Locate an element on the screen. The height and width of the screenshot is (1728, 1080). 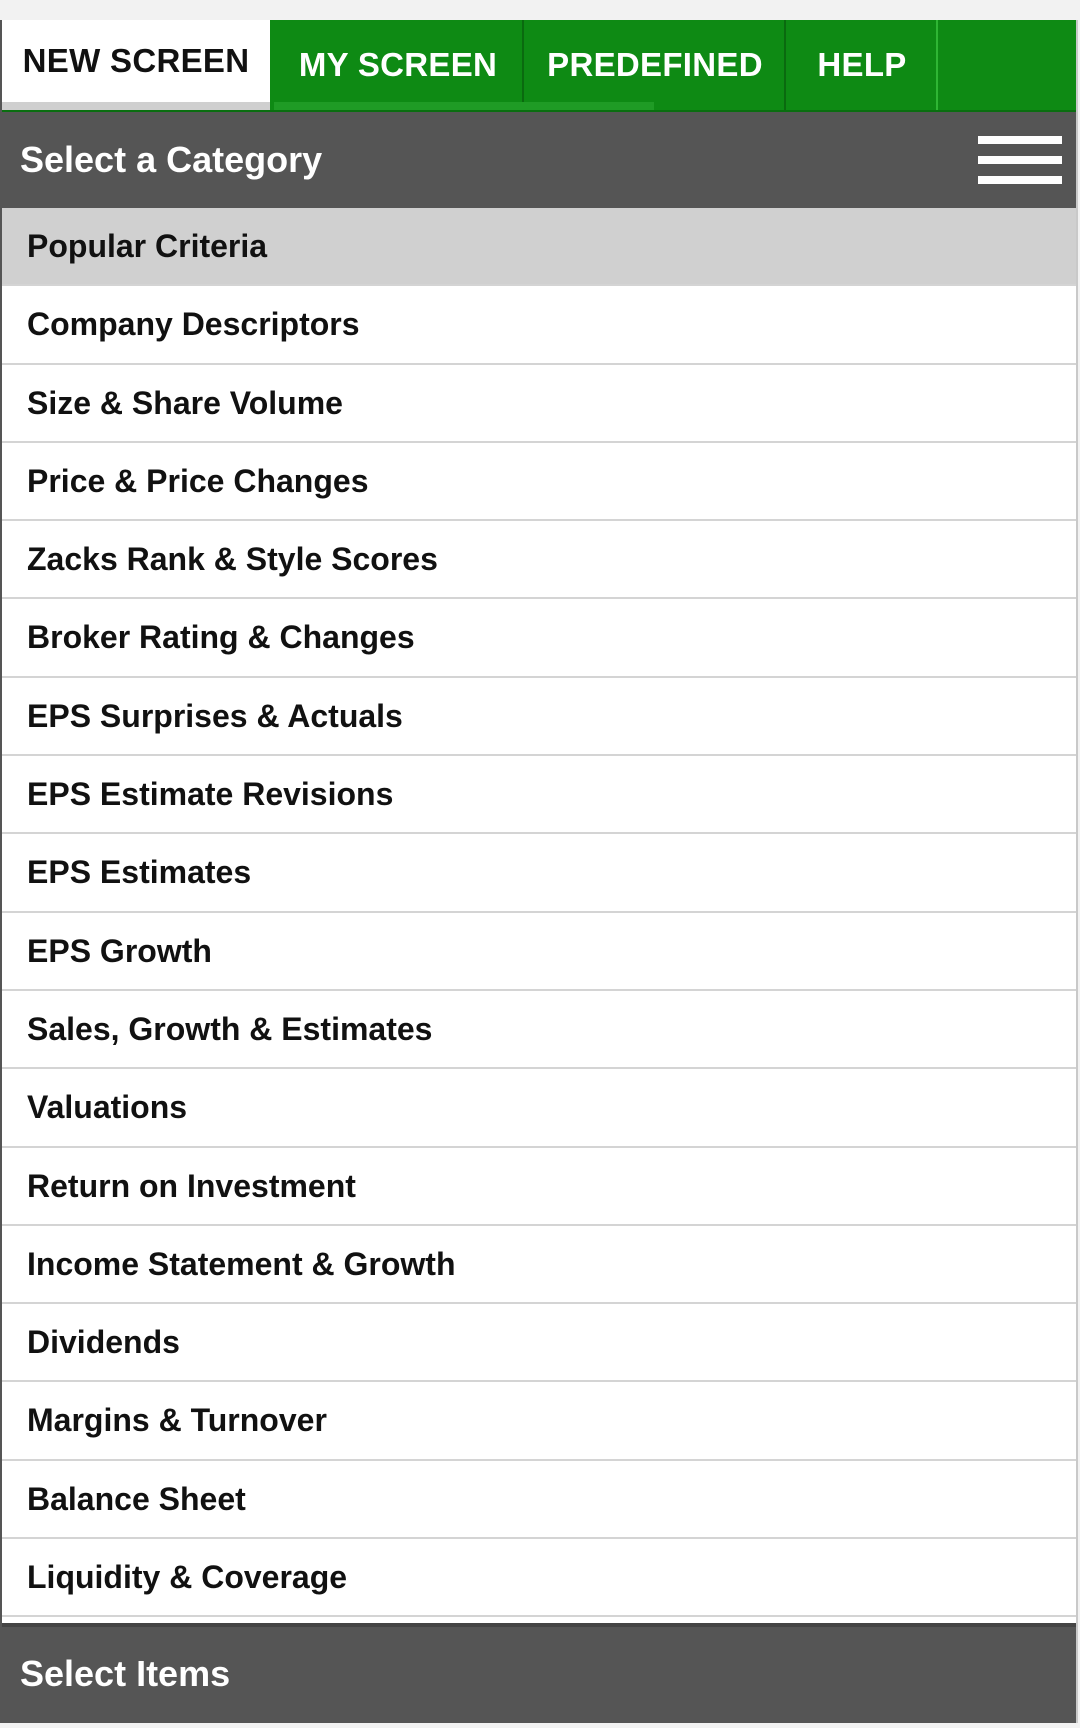
tab-bar: NEW SCREEN MY SCREEN PREDEFINED HELP is located at coordinates (539, 66).